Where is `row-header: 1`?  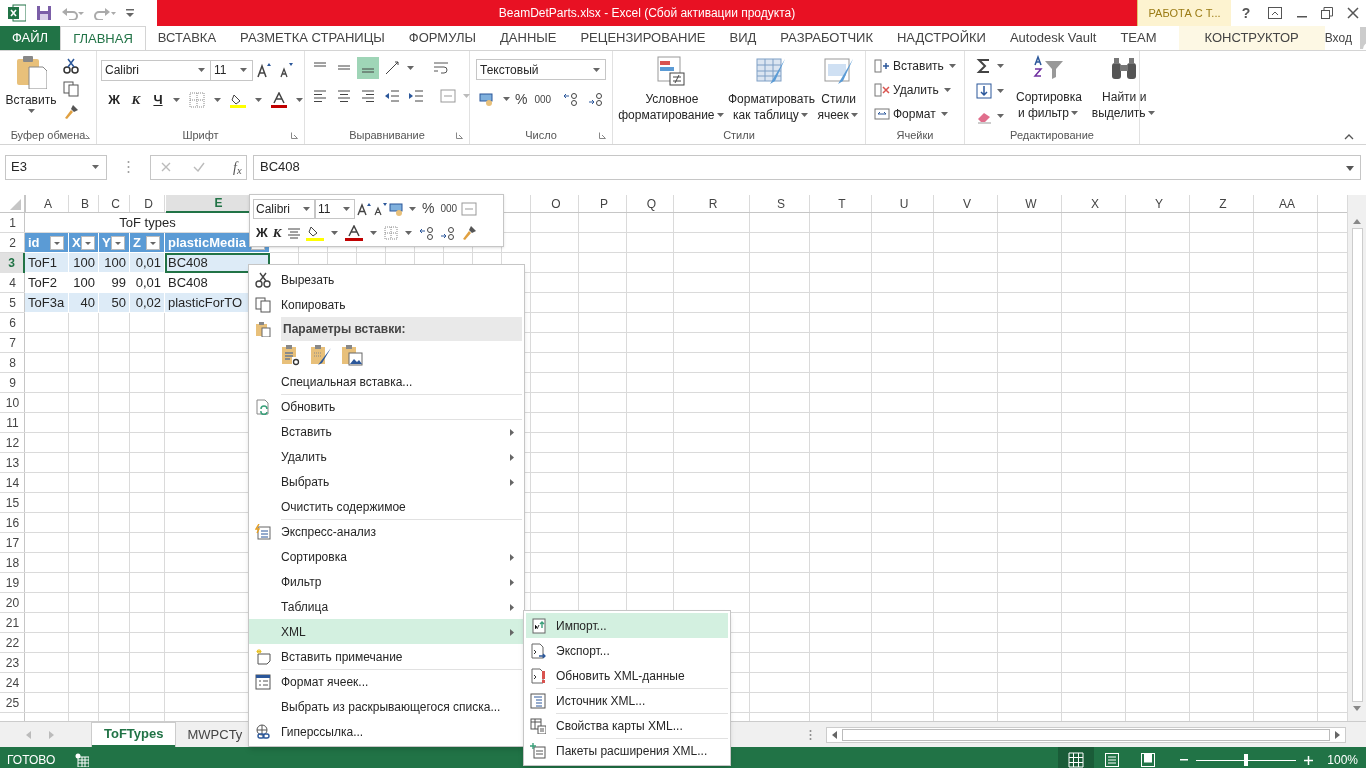
row-header: 1 is located at coordinates (12, 223).